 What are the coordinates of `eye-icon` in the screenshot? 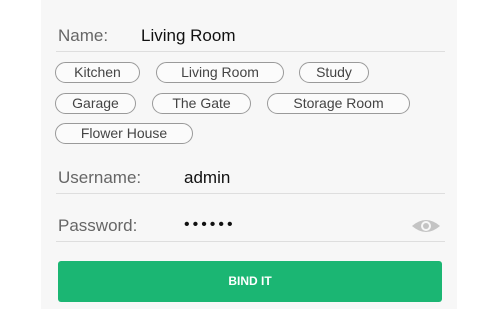 It's located at (426, 226).